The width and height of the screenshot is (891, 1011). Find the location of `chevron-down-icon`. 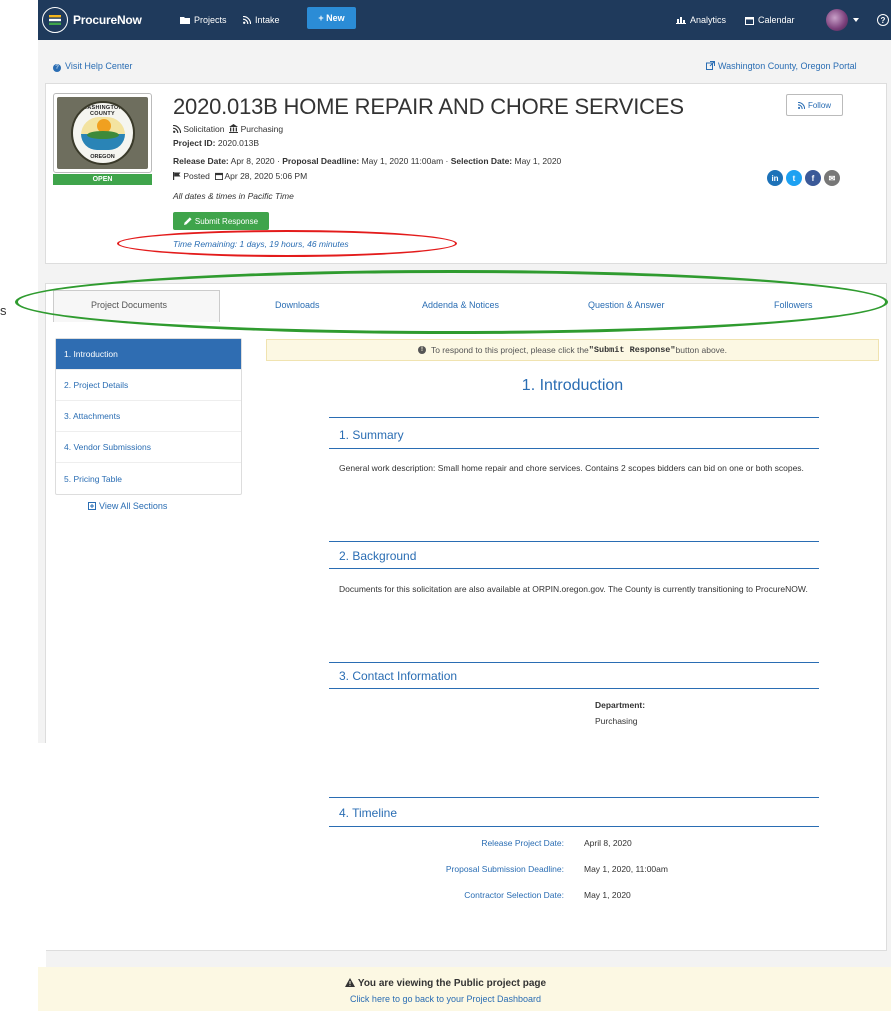

chevron-down-icon is located at coordinates (856, 20).